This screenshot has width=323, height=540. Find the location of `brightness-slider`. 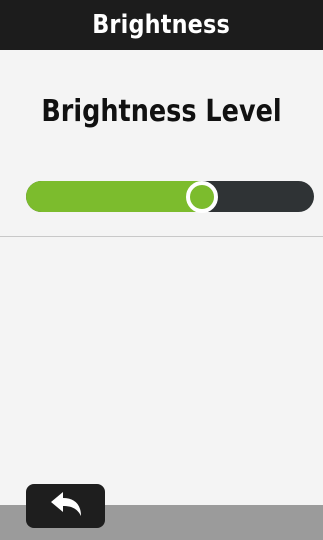

brightness-slider is located at coordinates (170, 196).